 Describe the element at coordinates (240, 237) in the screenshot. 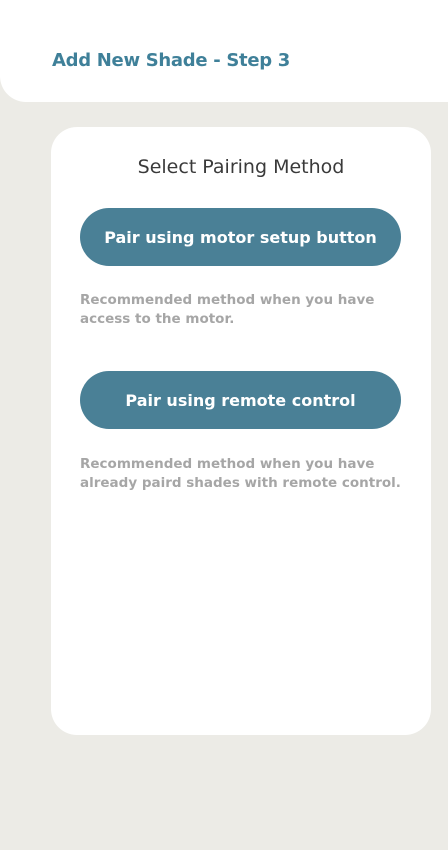

I see `pair-motor-button: Pair using motor setup button` at that location.